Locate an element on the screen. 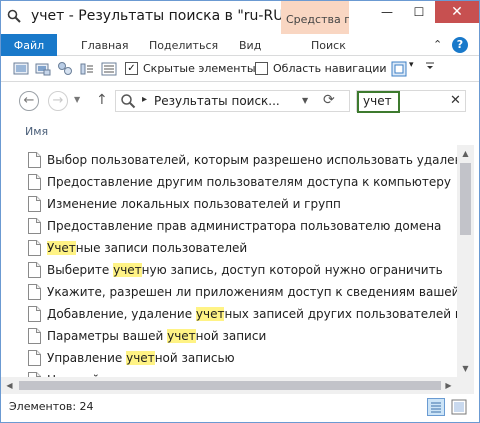 Image resolution: width=480 pixels, height=423 pixels. close-button: ✕ is located at coordinates (457, 12).